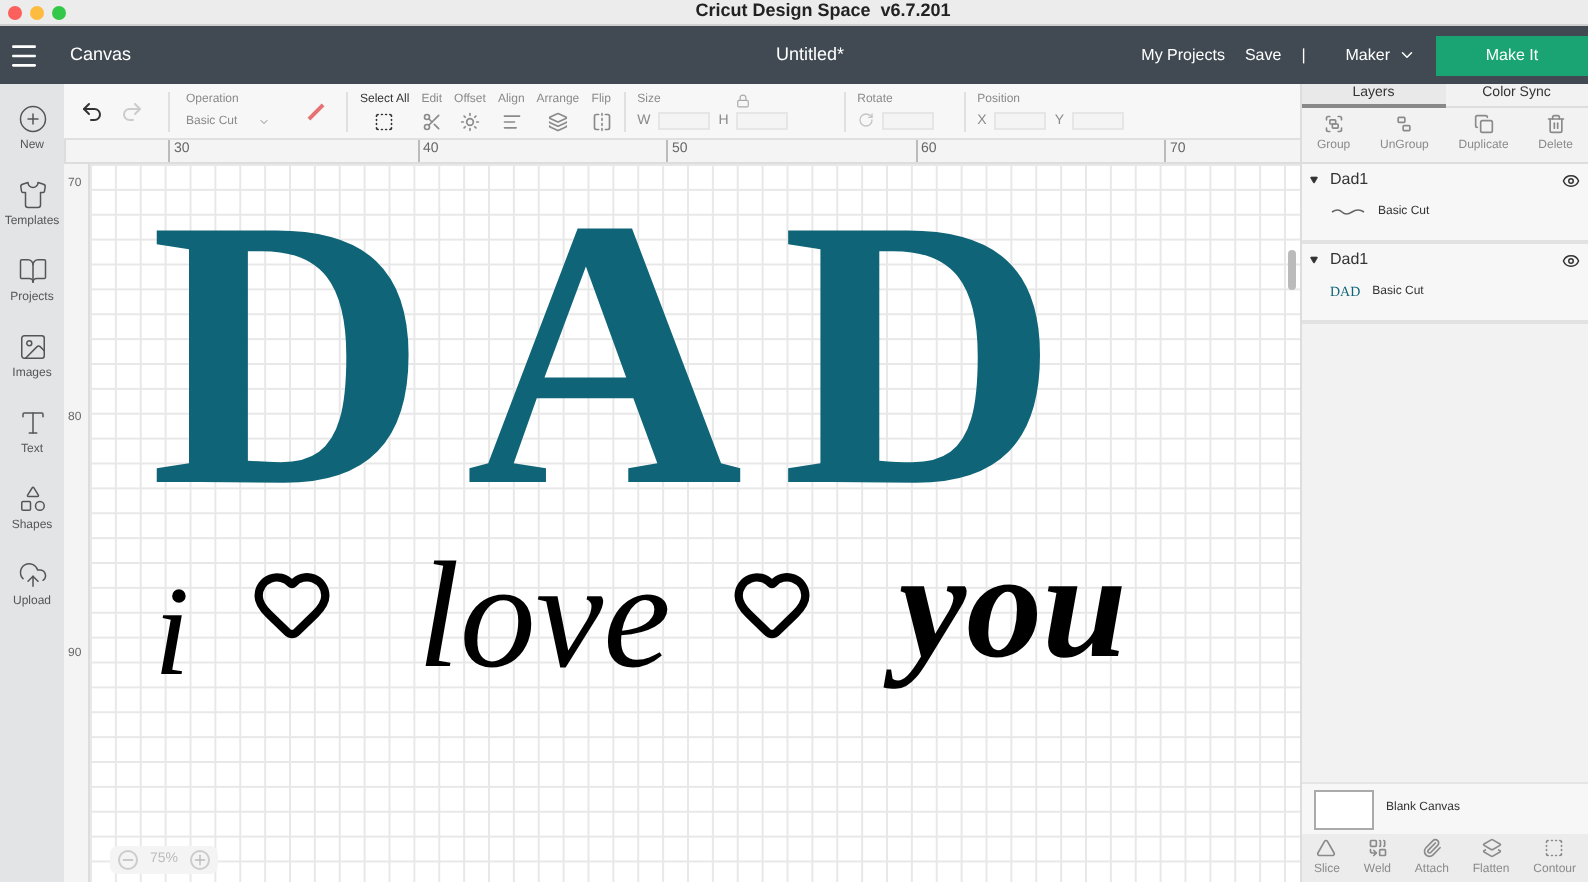 The width and height of the screenshot is (1588, 882). I want to click on slice-icon, so click(1326, 847).